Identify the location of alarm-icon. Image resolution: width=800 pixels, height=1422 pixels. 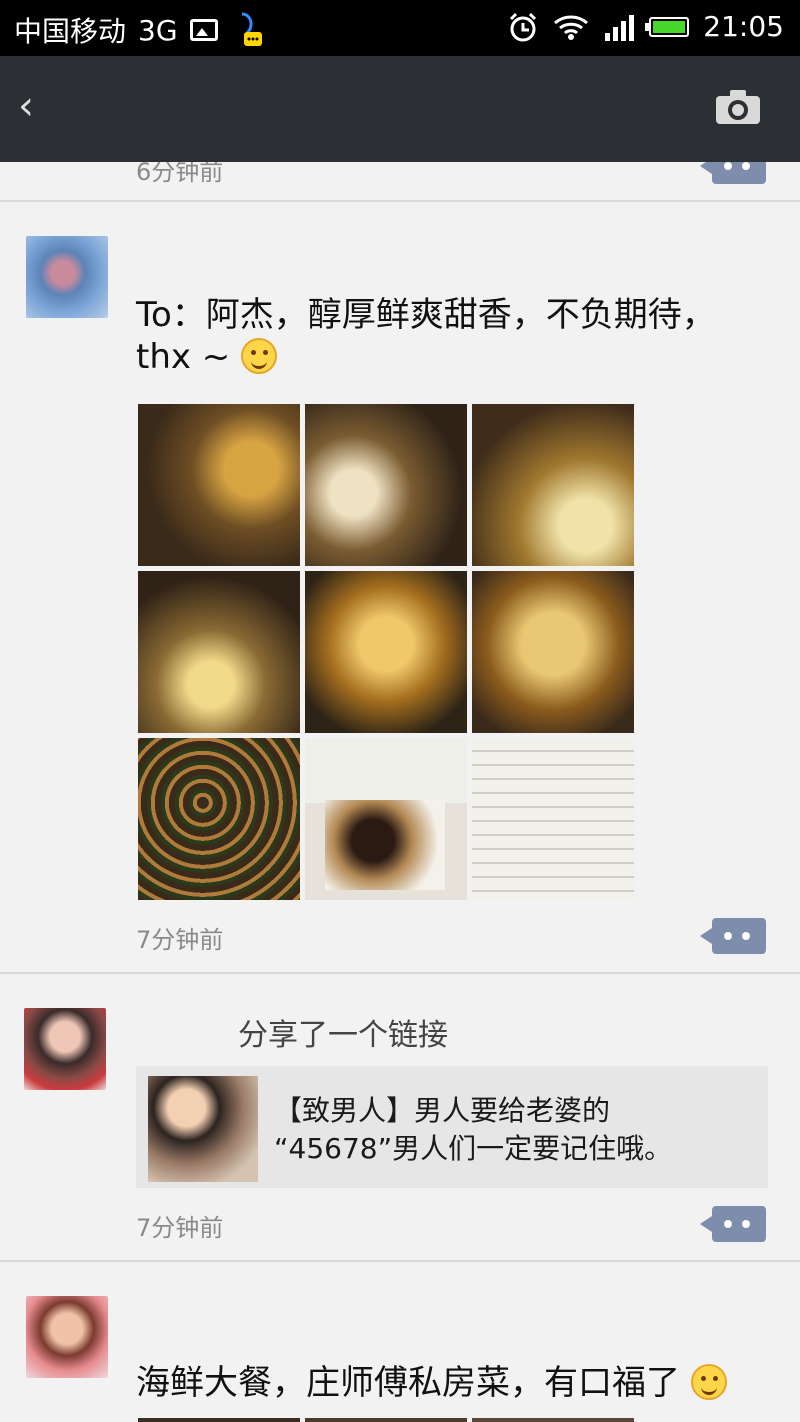
(523, 26).